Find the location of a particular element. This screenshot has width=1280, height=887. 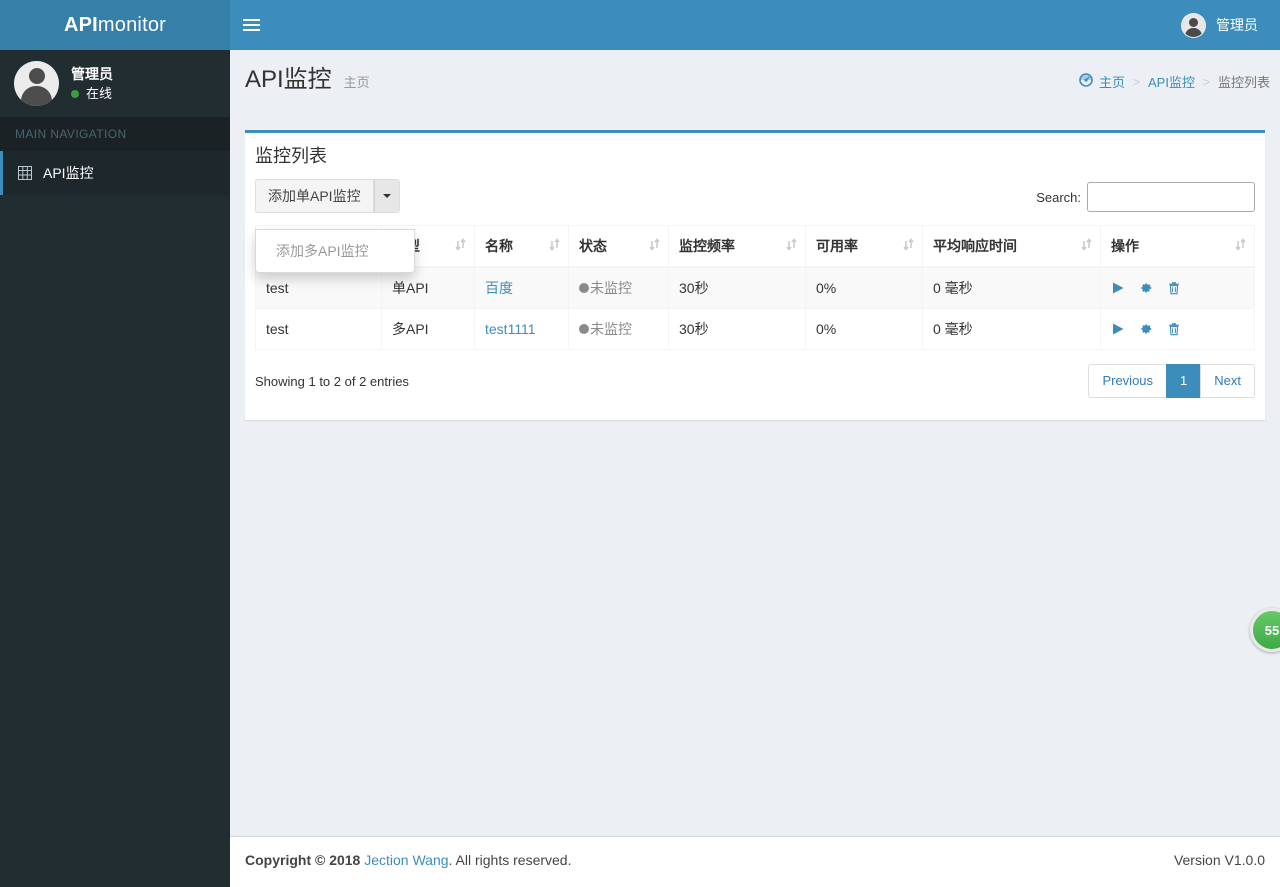

column-header-status: 状态 is located at coordinates (618, 246).